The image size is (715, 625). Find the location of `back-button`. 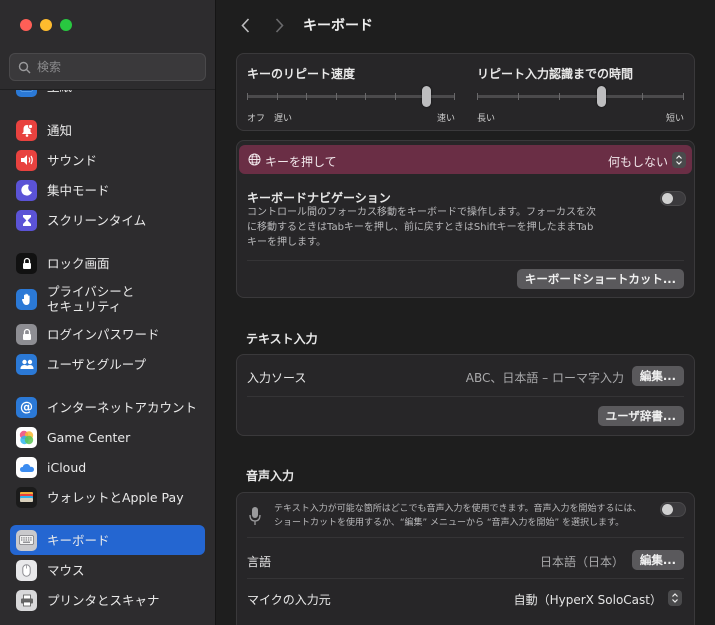

back-button is located at coordinates (245, 25).